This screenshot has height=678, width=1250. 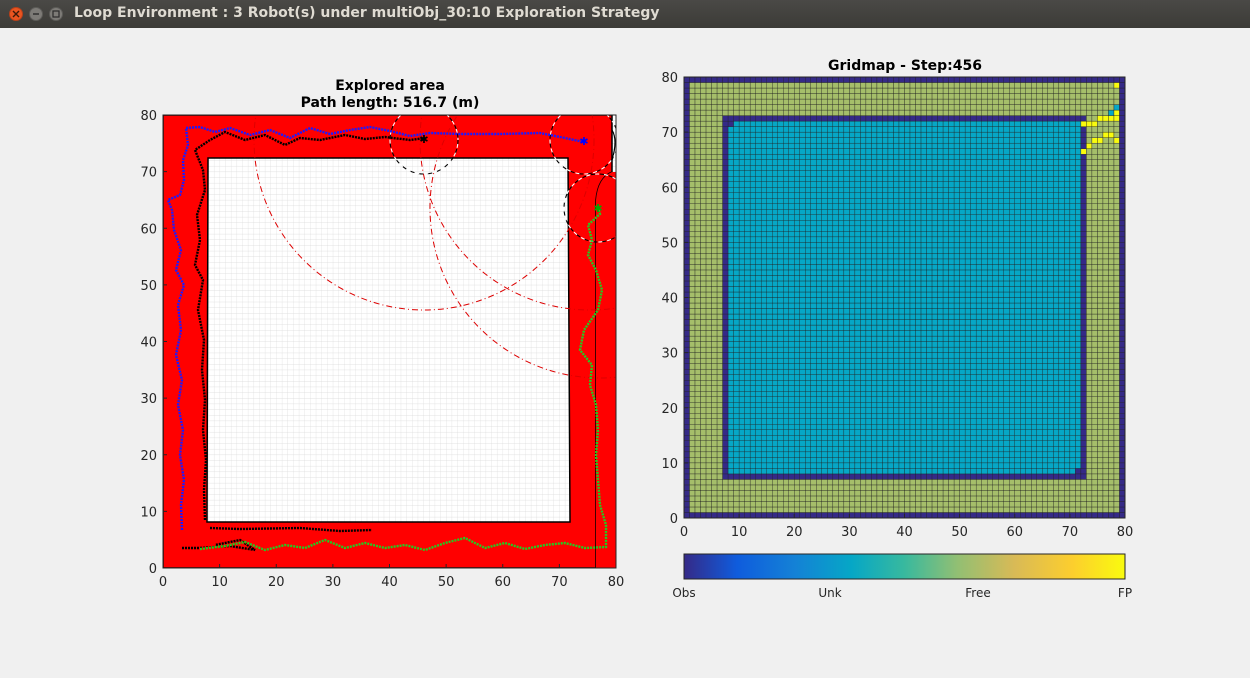 What do you see at coordinates (56, 14) in the screenshot?
I see `maximize-window-button` at bounding box center [56, 14].